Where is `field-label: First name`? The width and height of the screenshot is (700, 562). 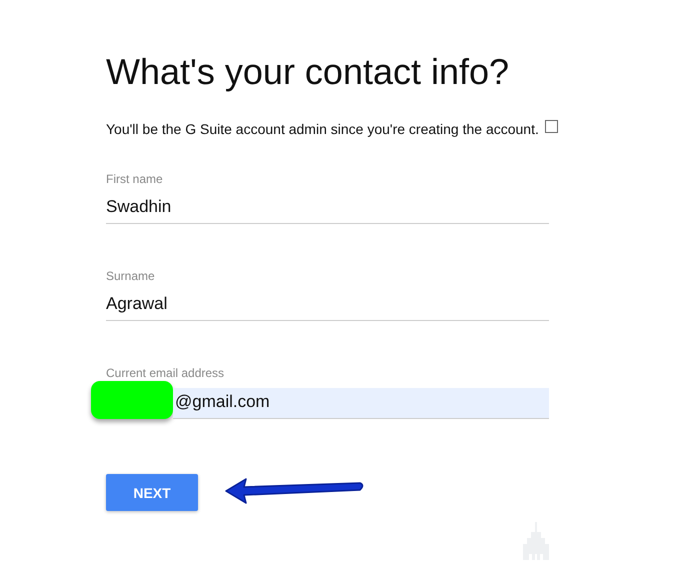
field-label: First name is located at coordinates (135, 179).